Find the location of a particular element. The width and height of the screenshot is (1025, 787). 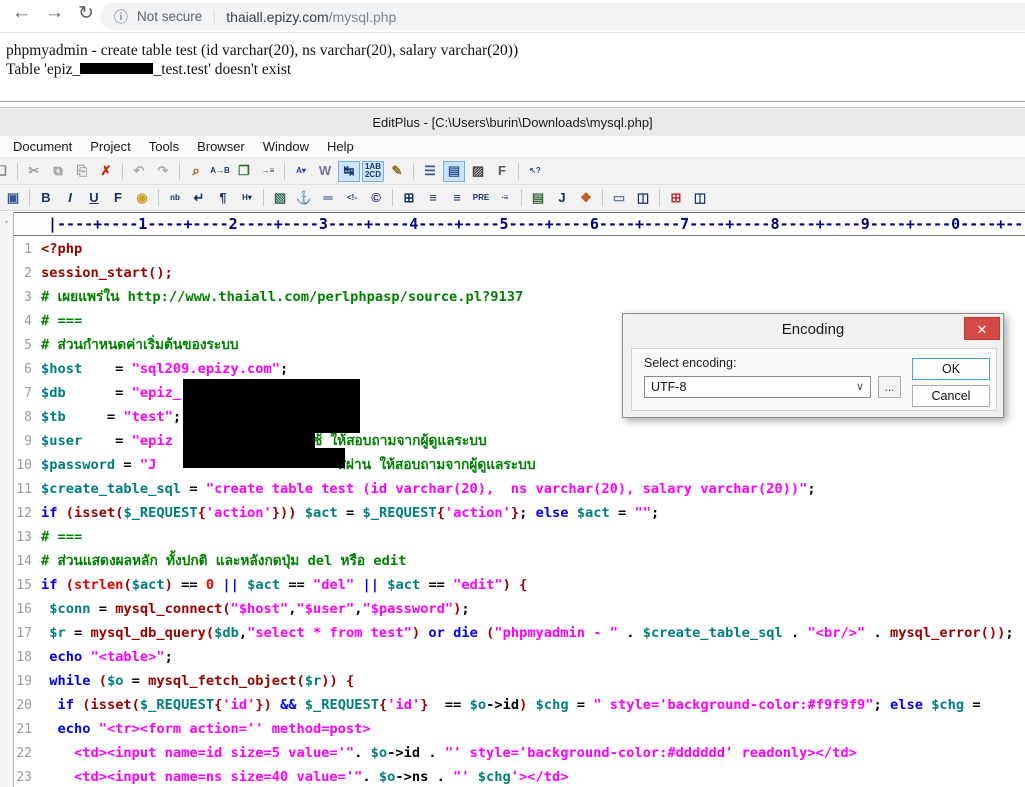

page-line2: Table 'epiz_ _test.test' doesn't exist is located at coordinates (149, 69).